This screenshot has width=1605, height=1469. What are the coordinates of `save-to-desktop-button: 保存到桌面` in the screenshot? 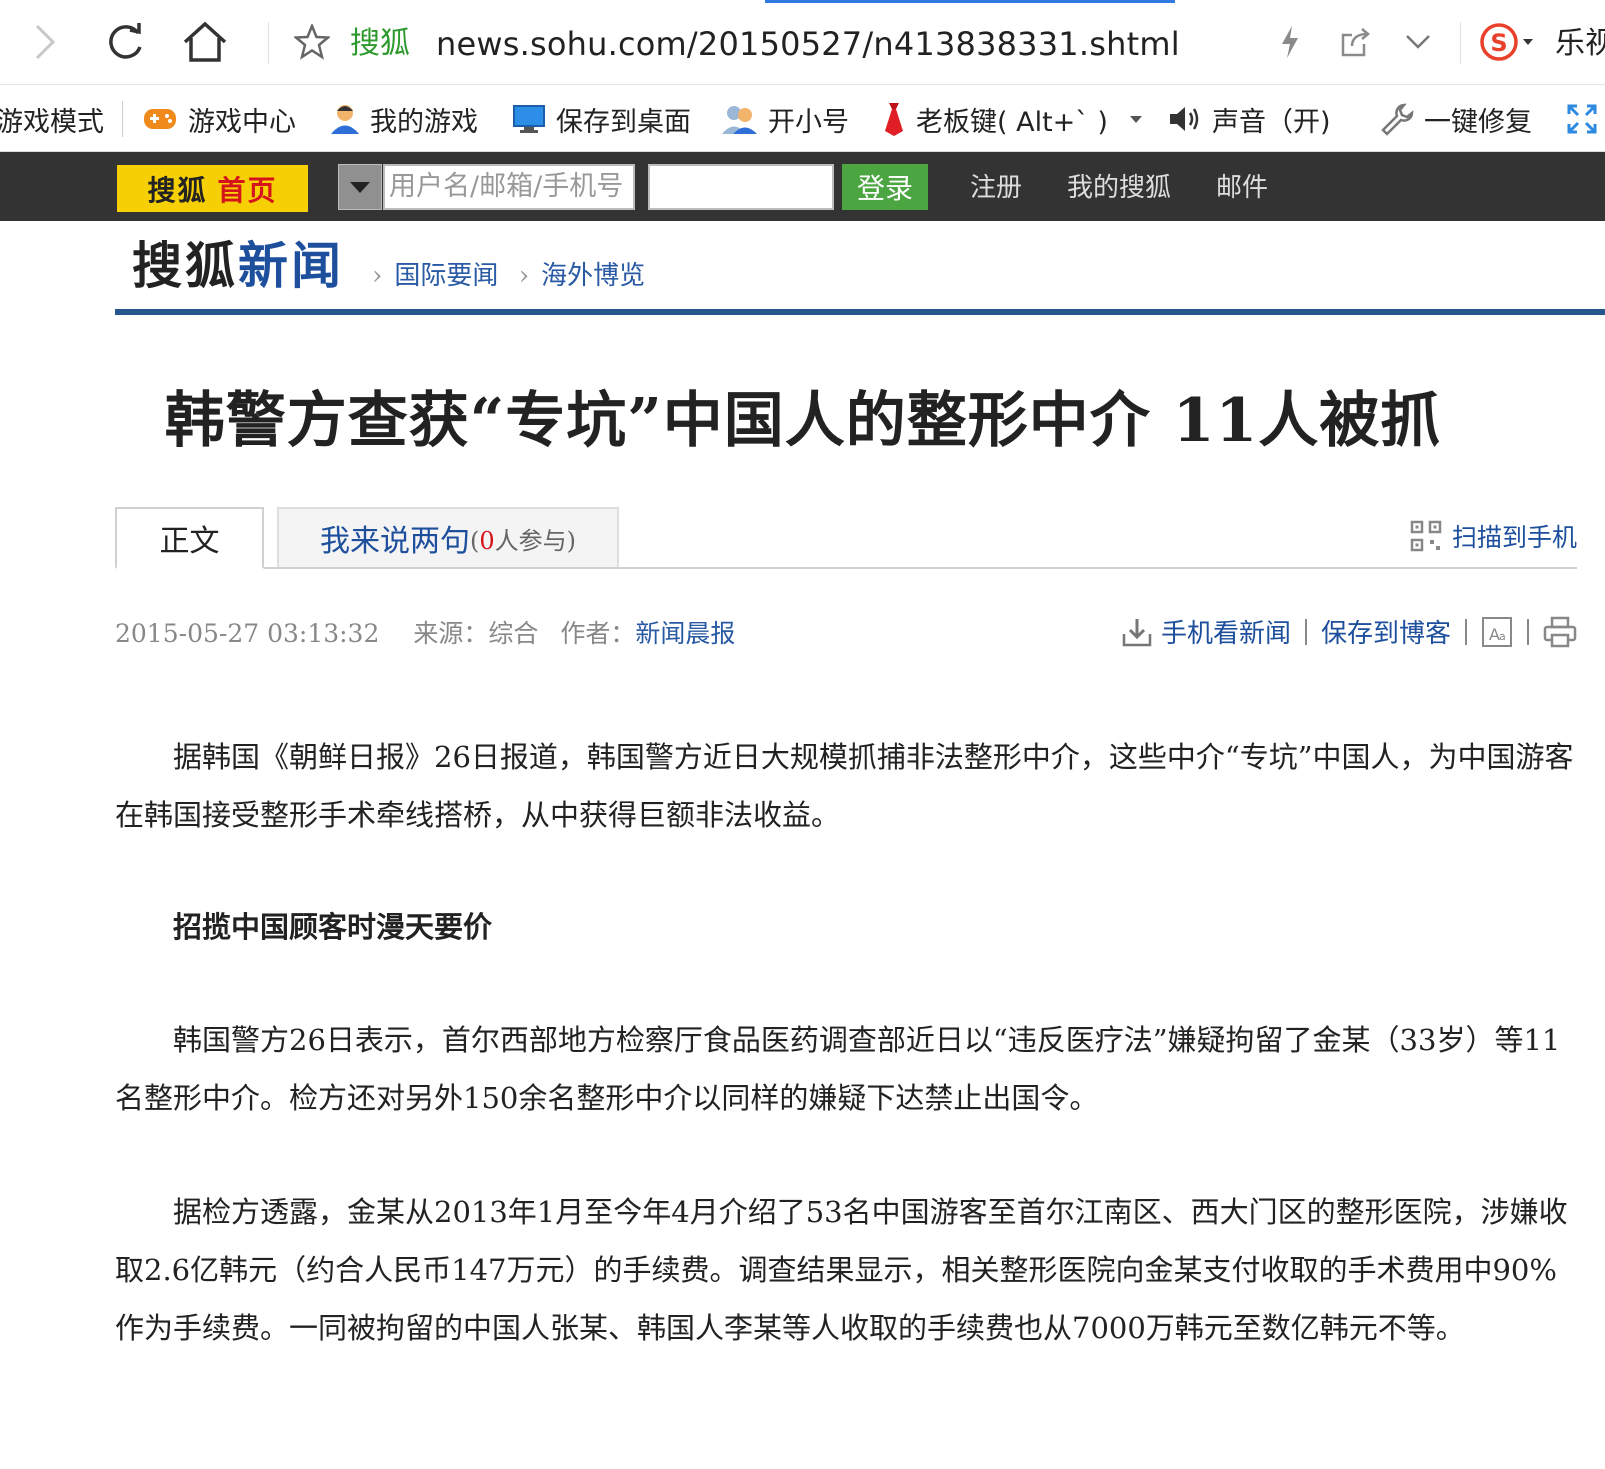 It's located at (601, 119).